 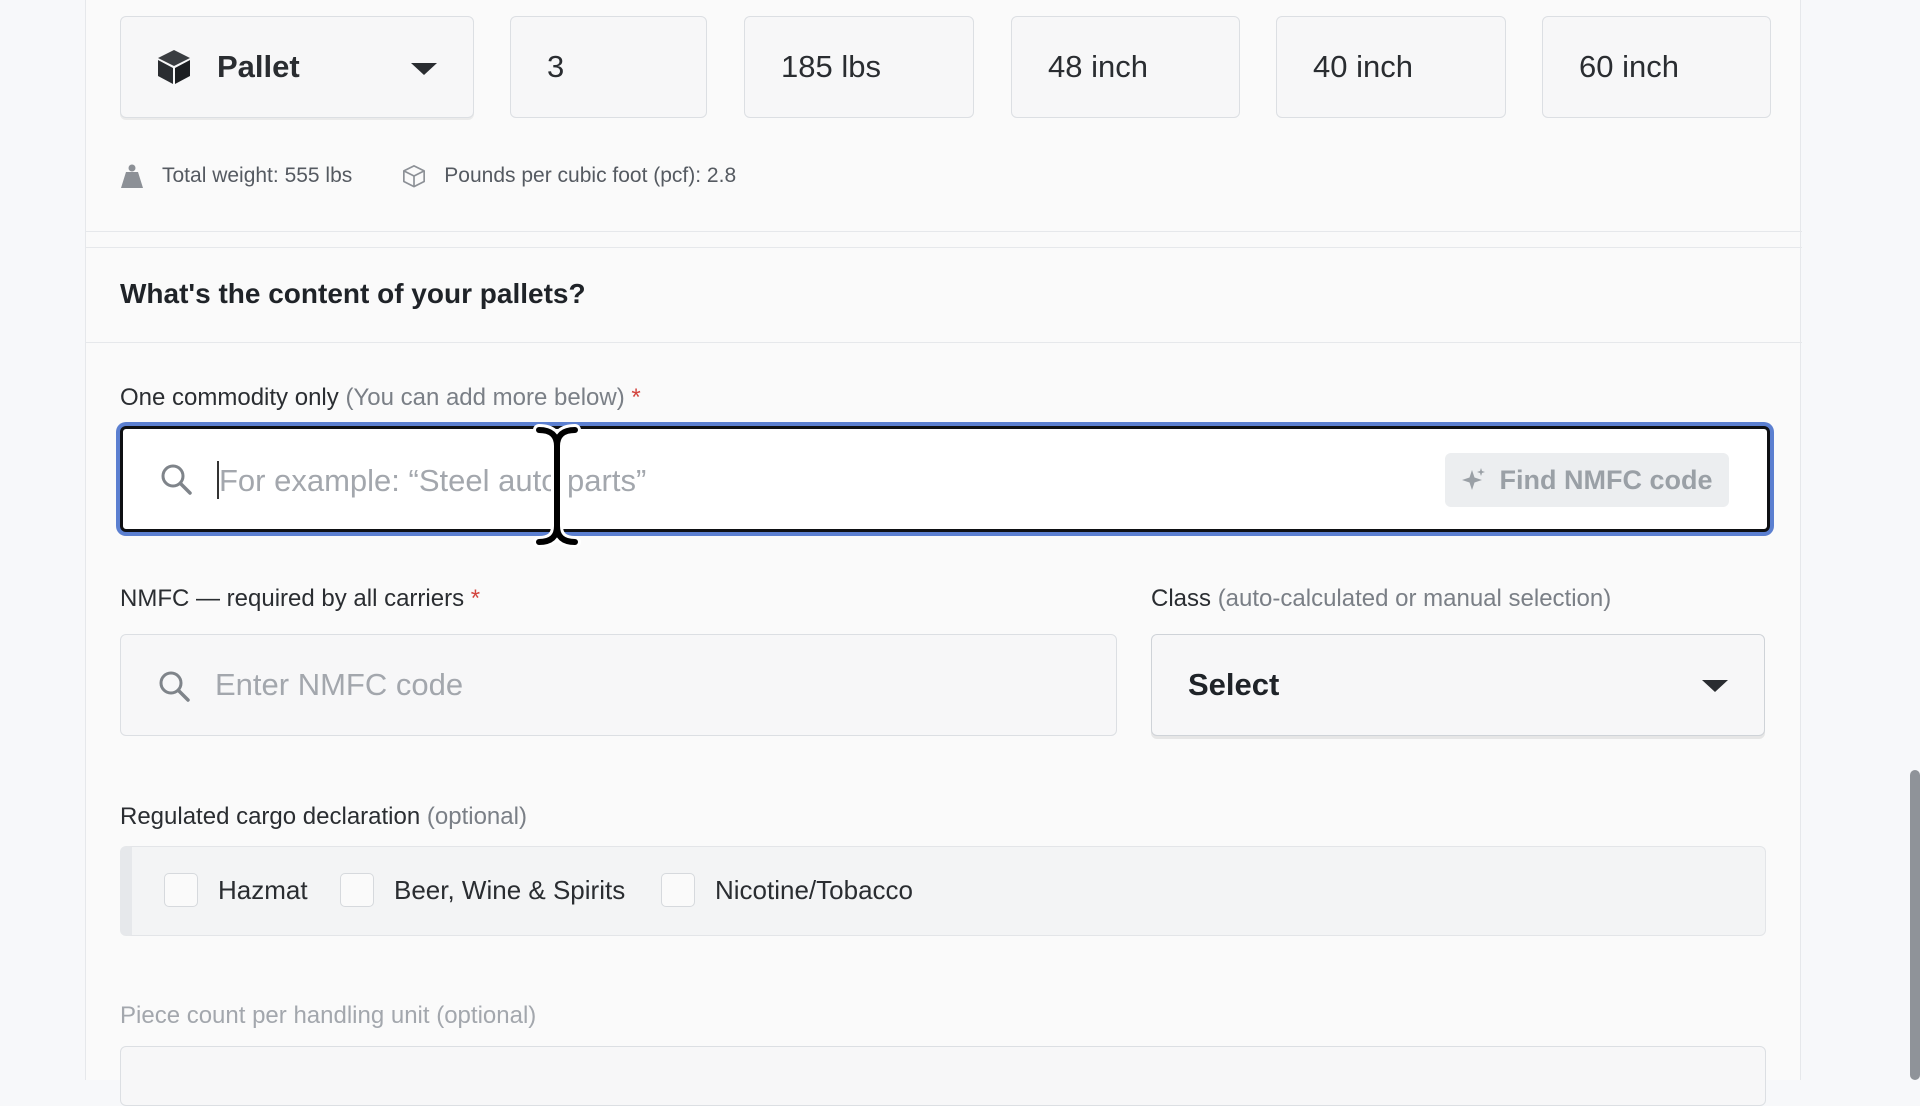 What do you see at coordinates (759, 481) in the screenshot?
I see `commodity-input` at bounding box center [759, 481].